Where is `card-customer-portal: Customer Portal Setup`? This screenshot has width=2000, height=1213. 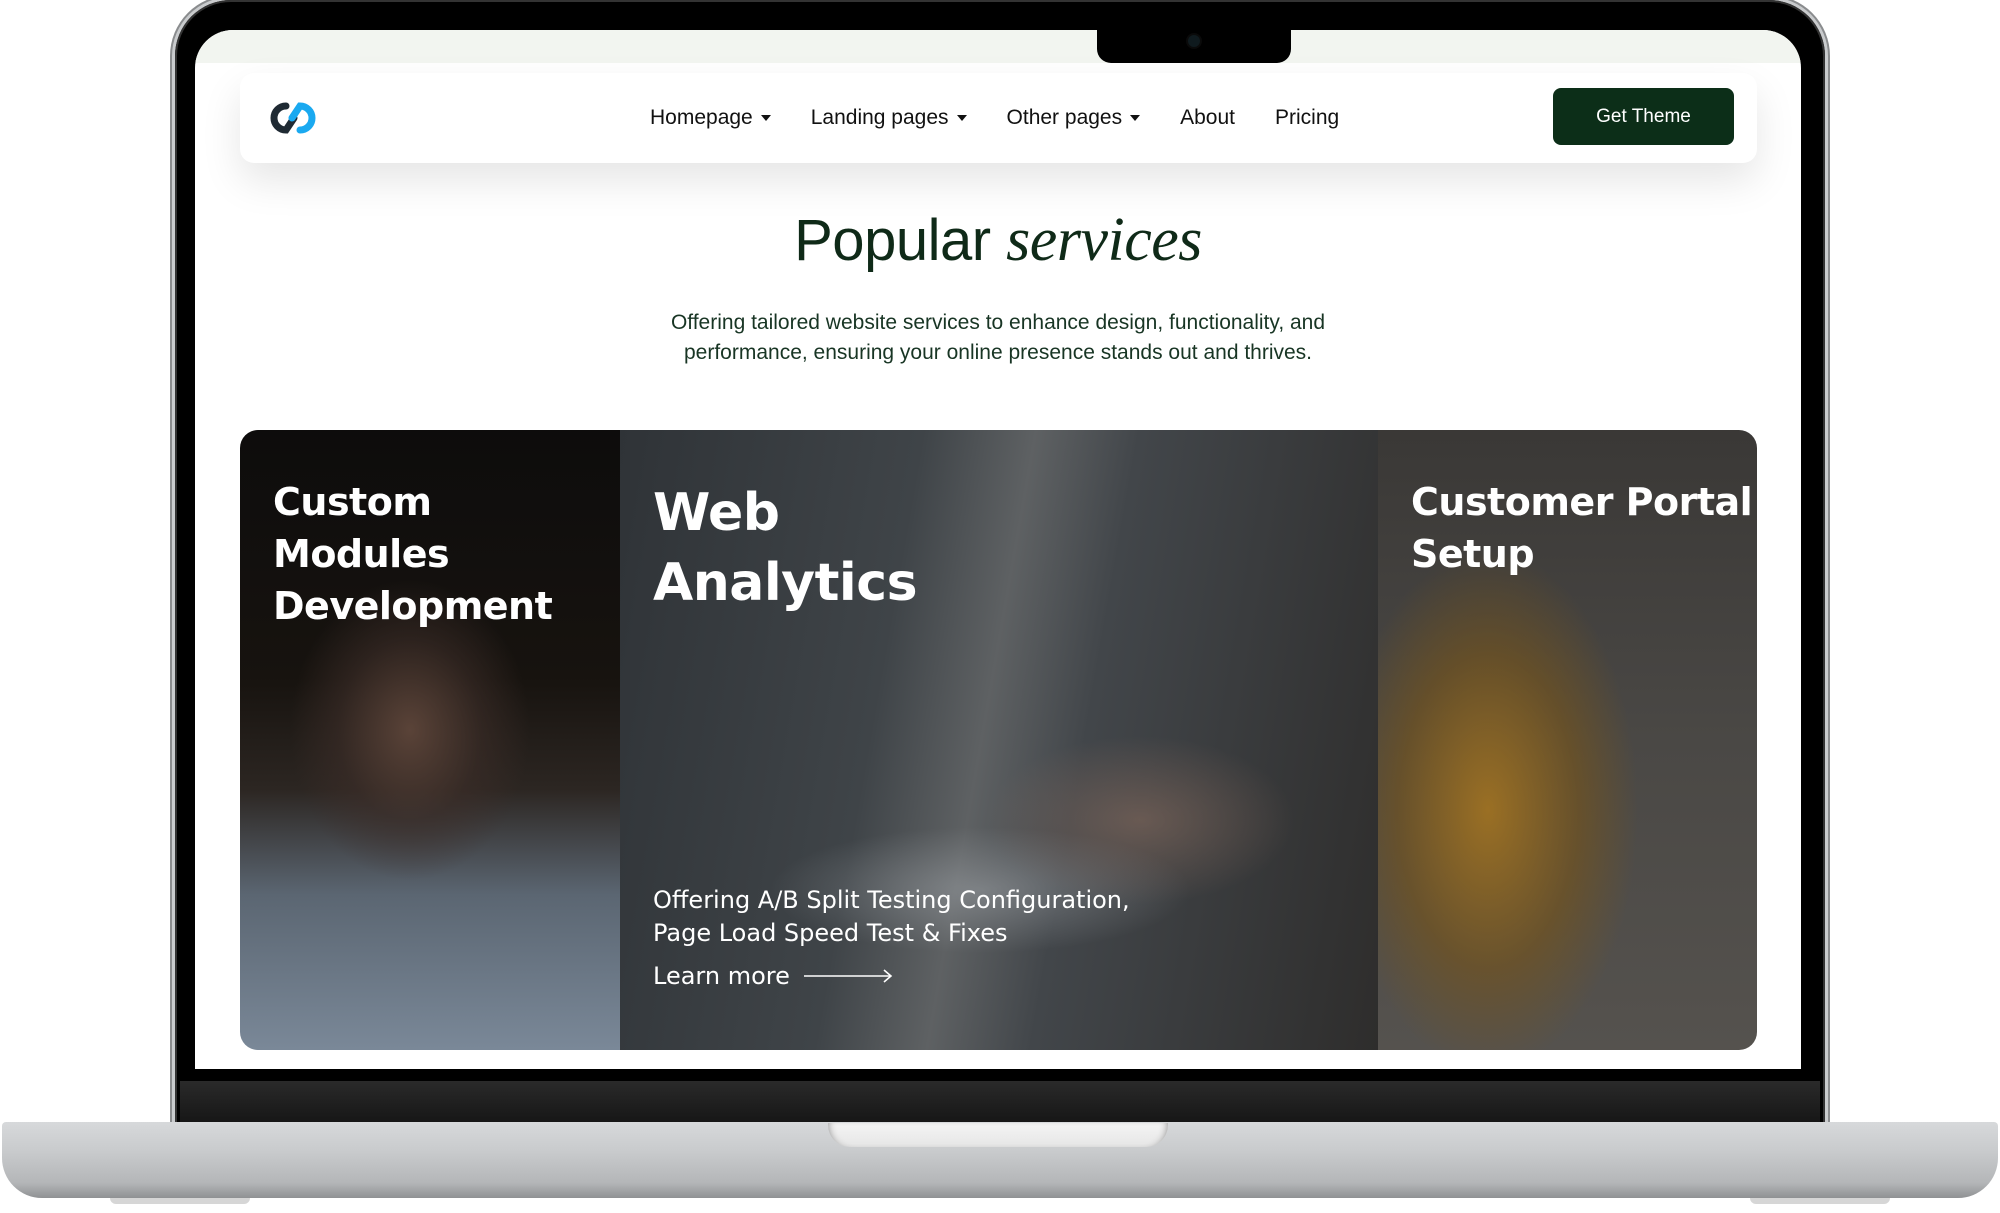 card-customer-portal: Customer Portal Setup is located at coordinates (1567, 740).